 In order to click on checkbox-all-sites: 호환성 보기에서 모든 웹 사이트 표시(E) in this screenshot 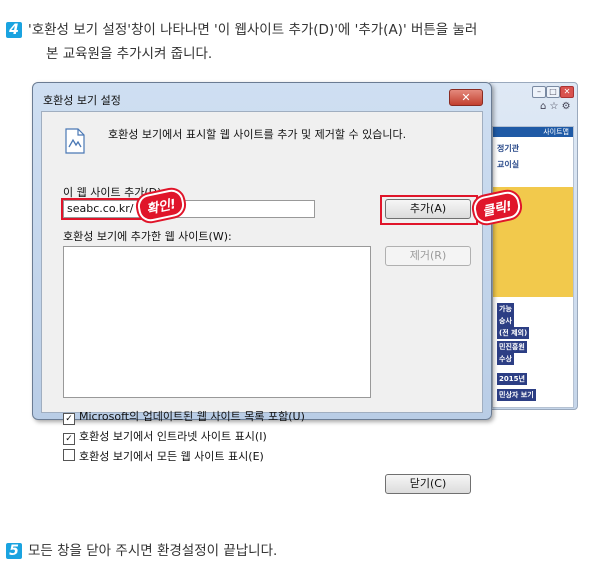, I will do `click(163, 456)`.